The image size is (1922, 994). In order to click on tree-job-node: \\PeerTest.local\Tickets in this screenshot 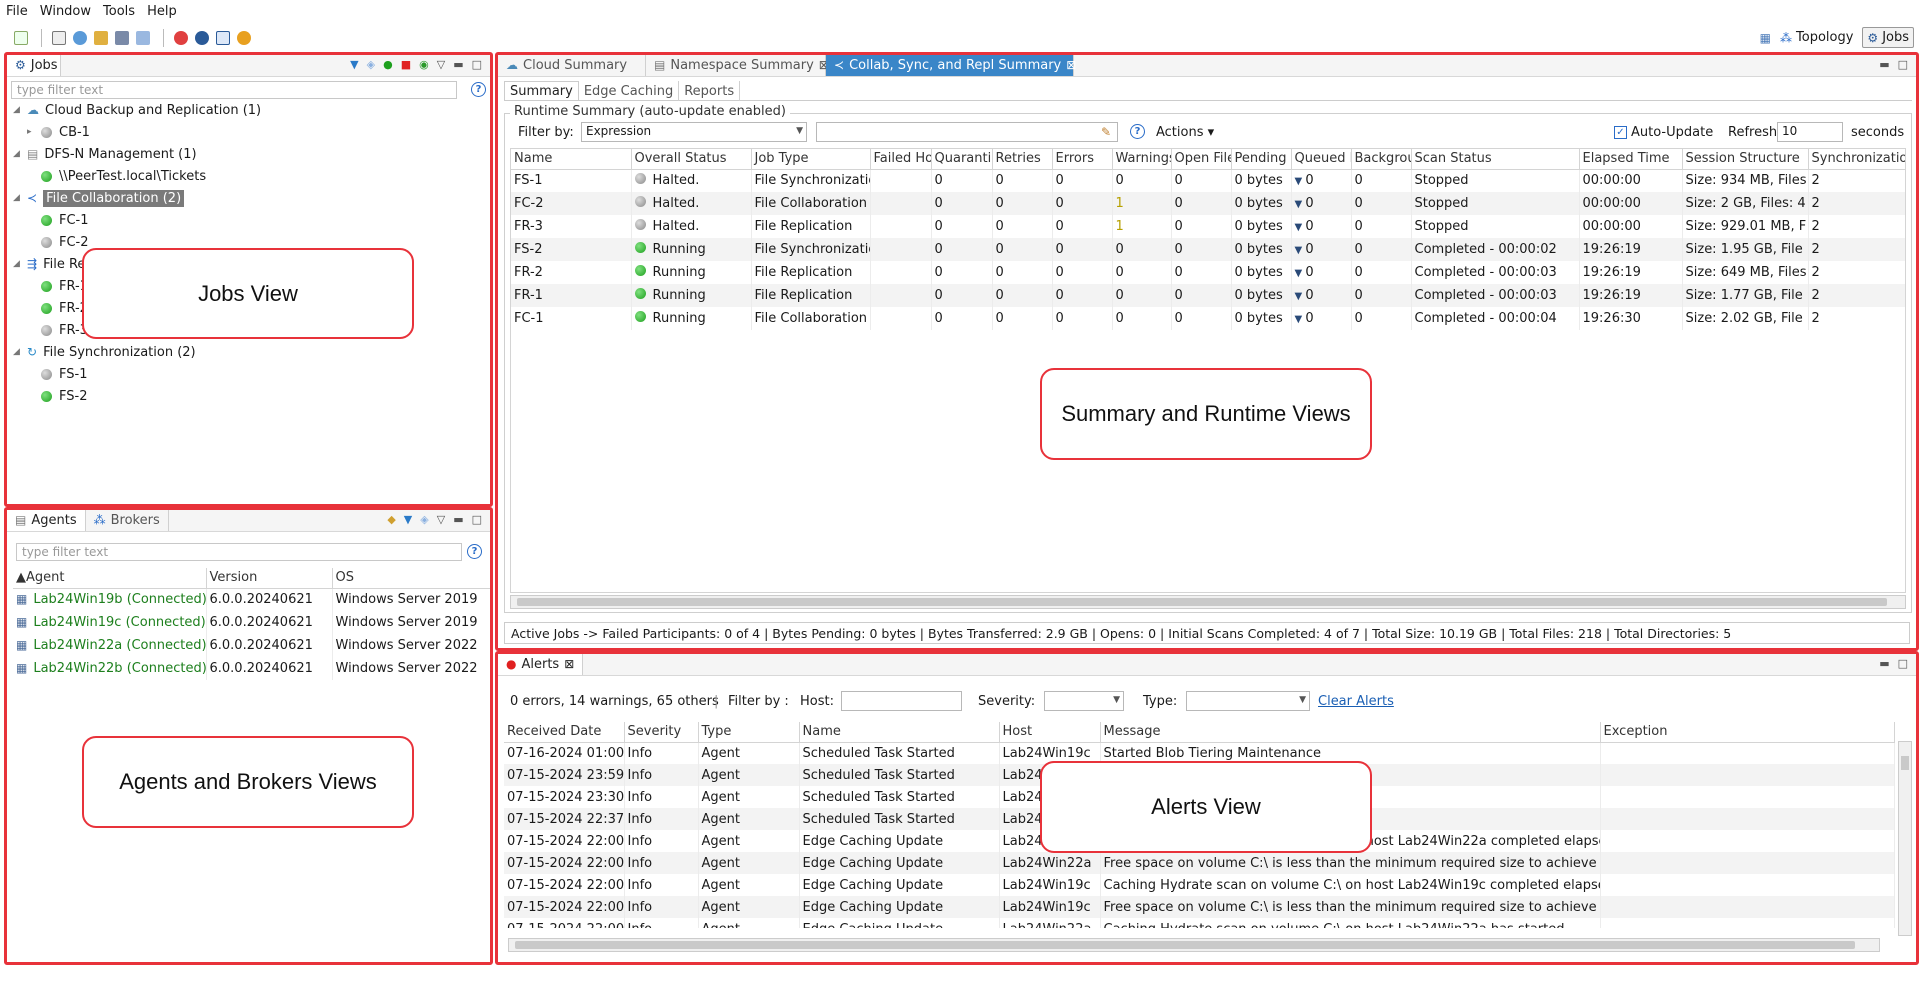, I will do `click(137, 176)`.